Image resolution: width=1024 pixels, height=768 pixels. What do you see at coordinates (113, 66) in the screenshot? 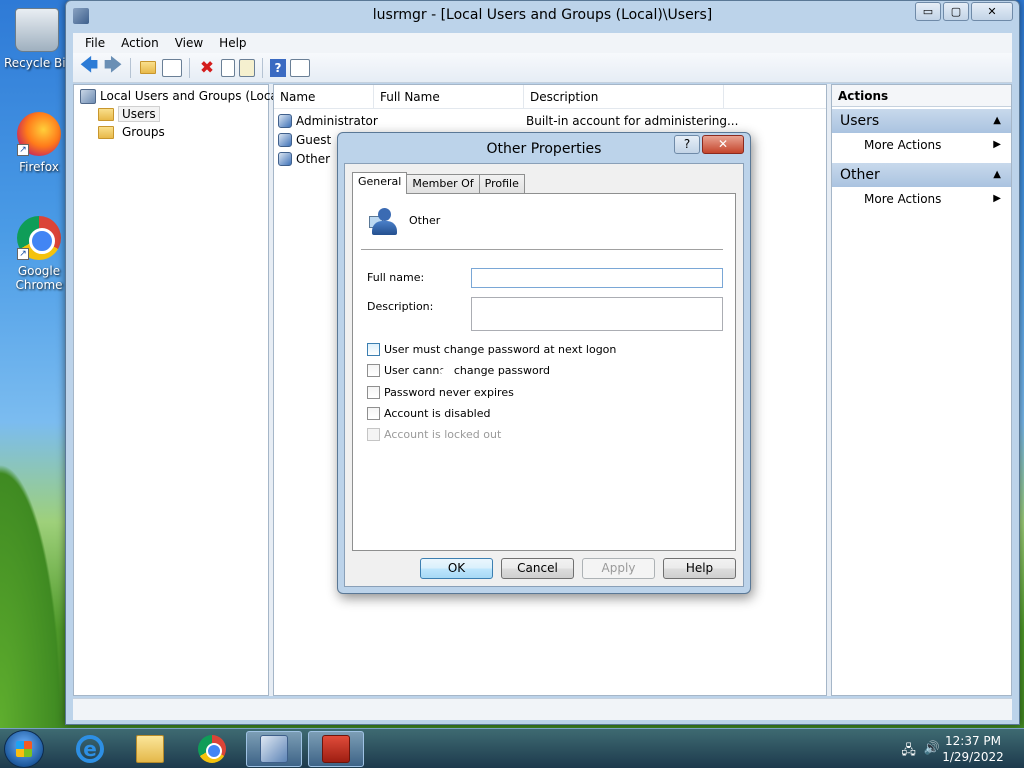
I see `forward-arrow-icon: 🡆` at bounding box center [113, 66].